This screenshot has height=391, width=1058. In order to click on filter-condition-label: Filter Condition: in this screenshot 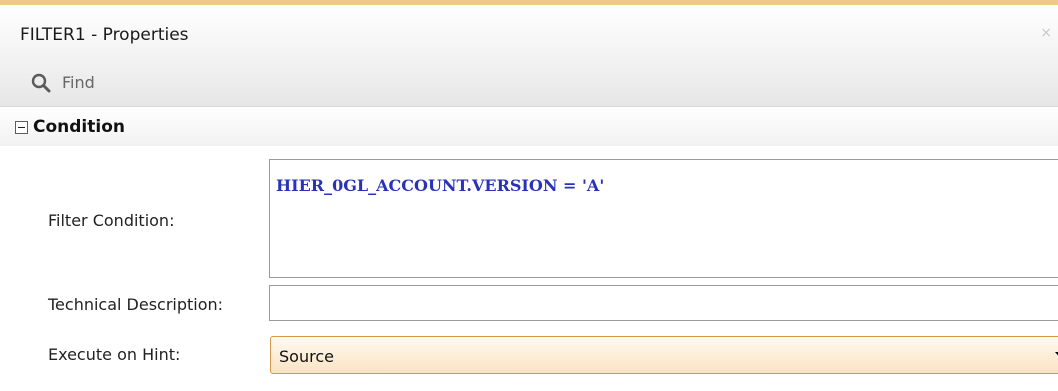, I will do `click(111, 220)`.